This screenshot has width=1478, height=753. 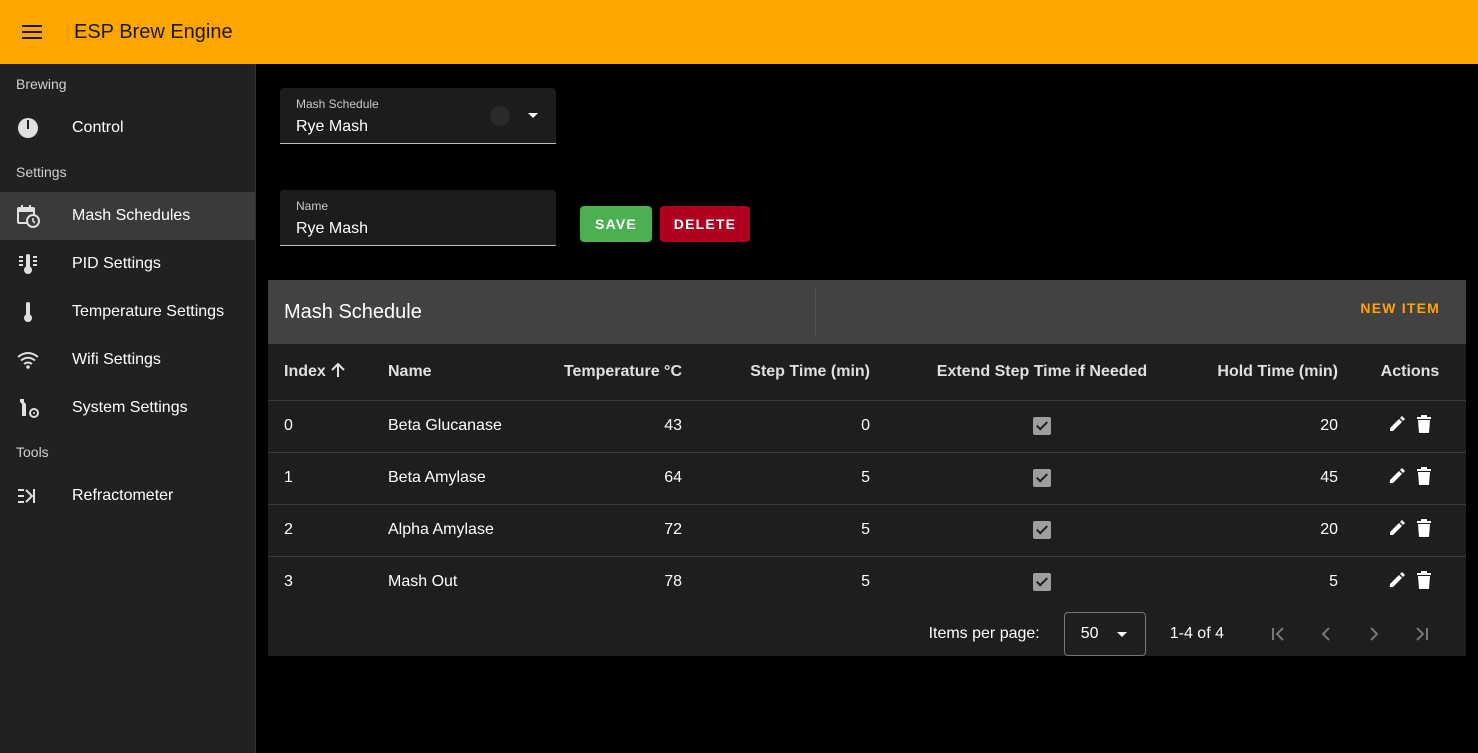 I want to click on sidebar-item-label: Temperature Settings, so click(x=148, y=311).